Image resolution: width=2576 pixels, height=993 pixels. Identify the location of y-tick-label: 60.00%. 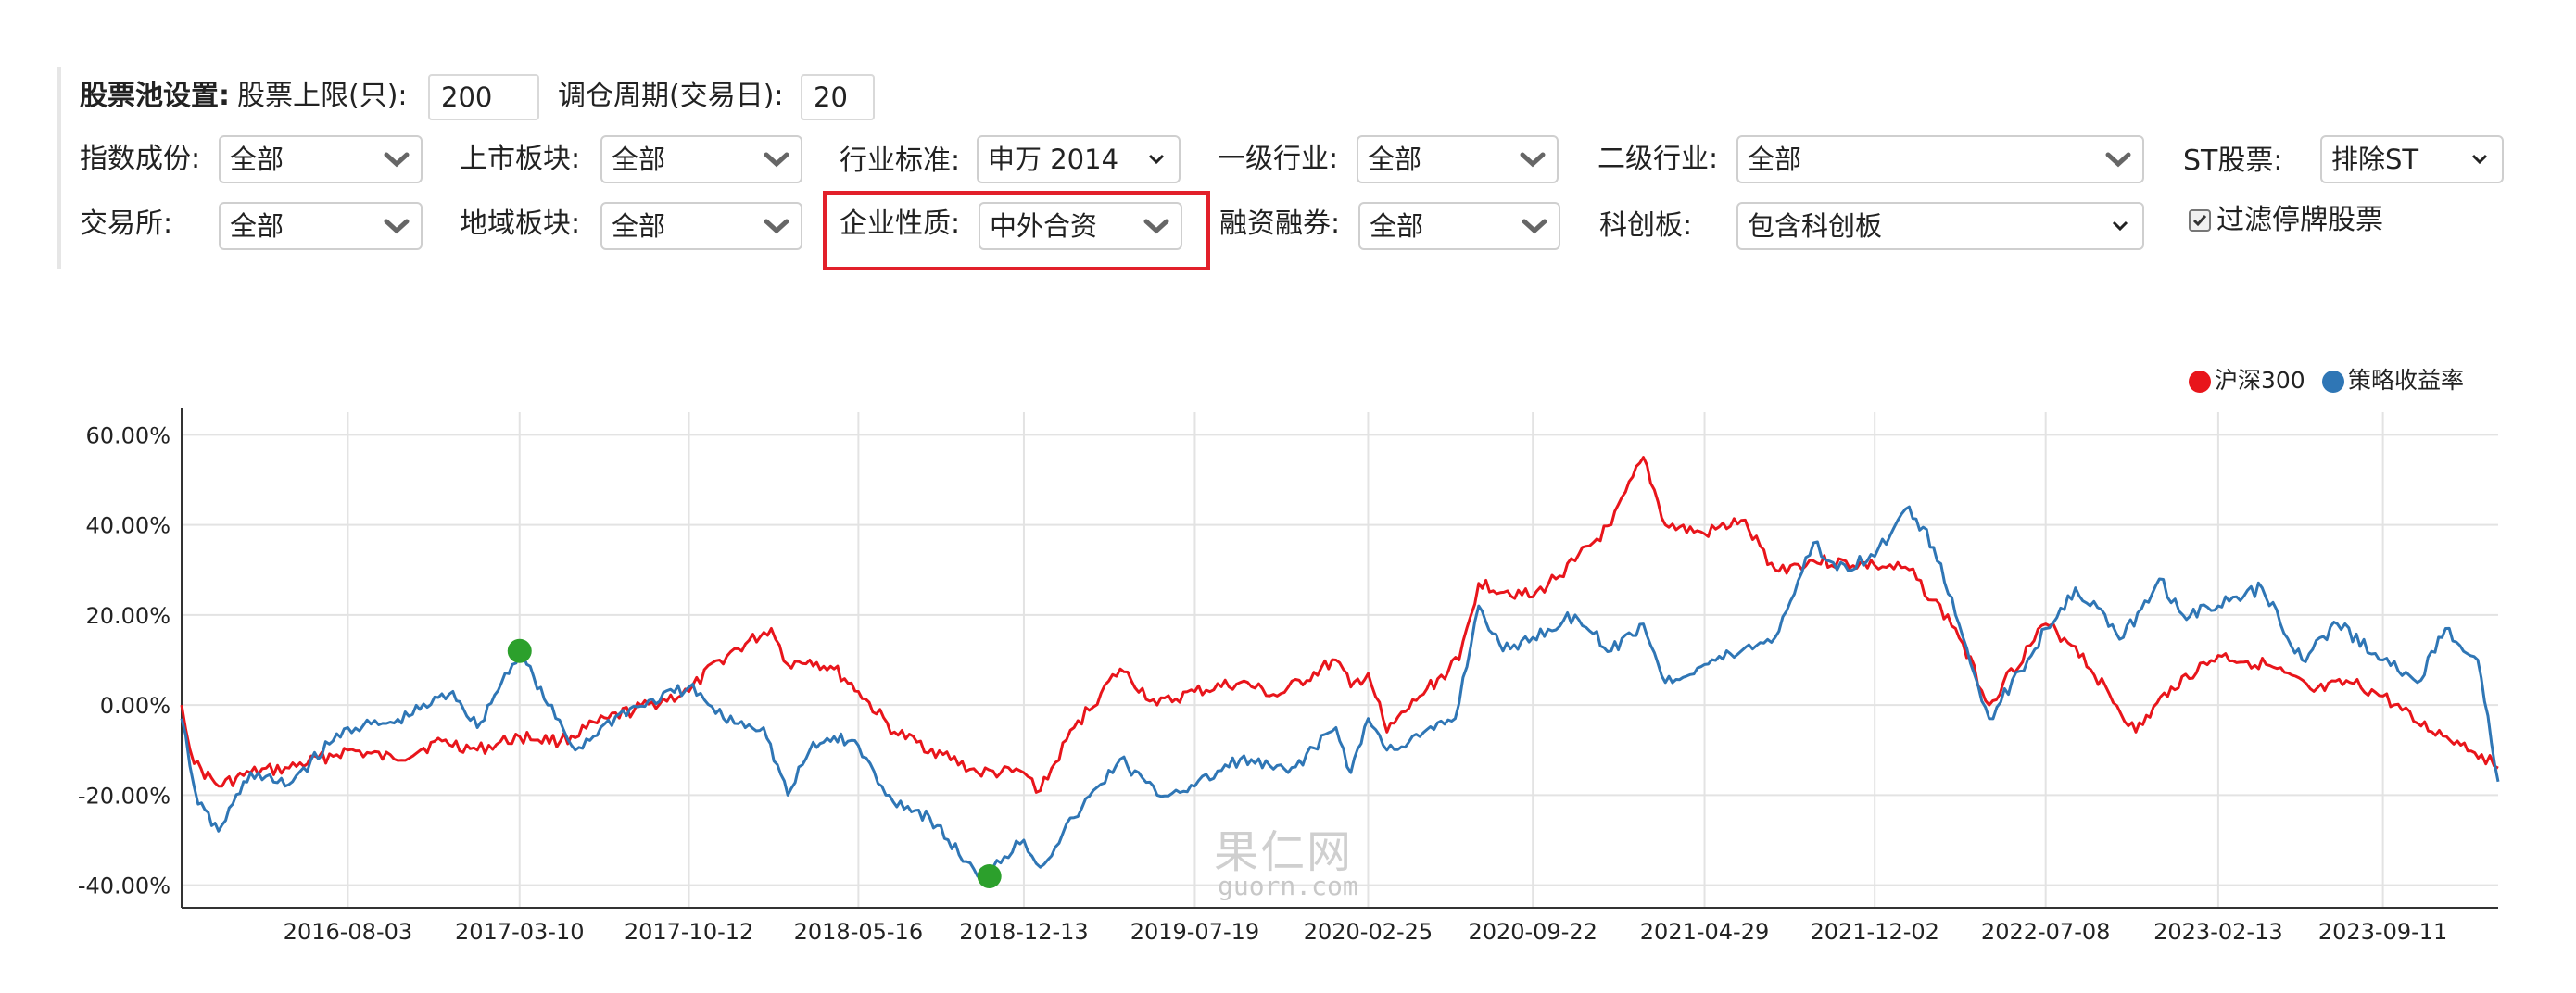
(128, 435).